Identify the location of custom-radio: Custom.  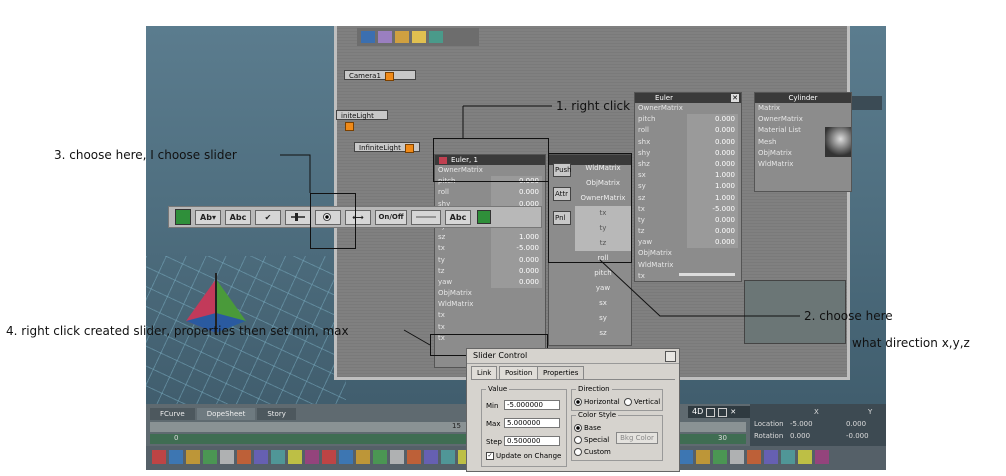
(592, 452).